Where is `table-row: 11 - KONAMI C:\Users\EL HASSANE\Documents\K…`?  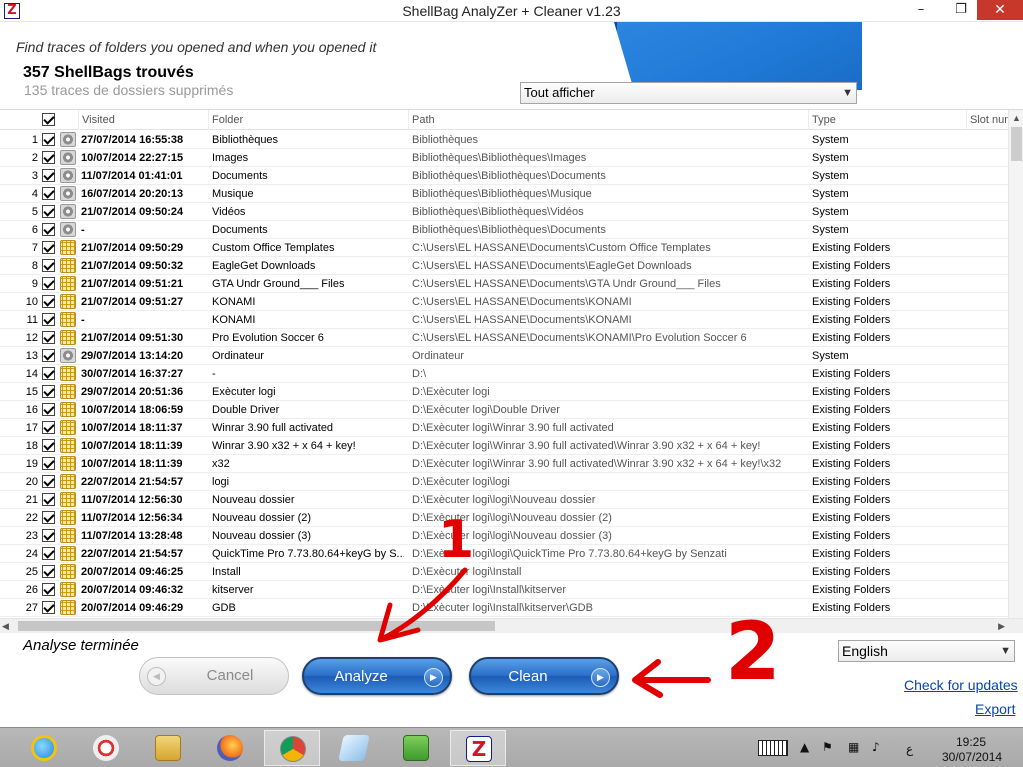
table-row: 11 - KONAMI C:\Users\EL HASSANE\Documents\K… is located at coordinates (504, 320).